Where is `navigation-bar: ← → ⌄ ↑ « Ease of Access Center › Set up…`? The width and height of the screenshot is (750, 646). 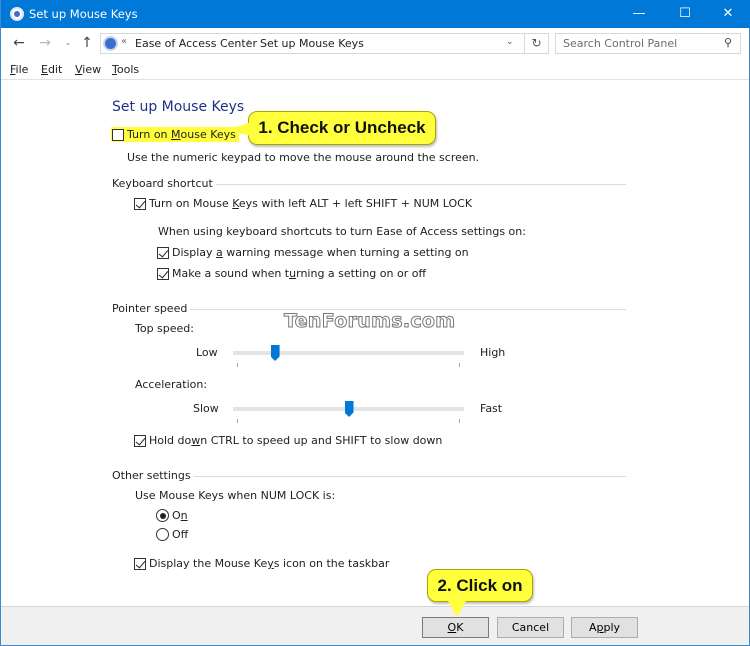
navigation-bar: ← → ⌄ ↑ « Ease of Access Center › Set up… is located at coordinates (375, 44).